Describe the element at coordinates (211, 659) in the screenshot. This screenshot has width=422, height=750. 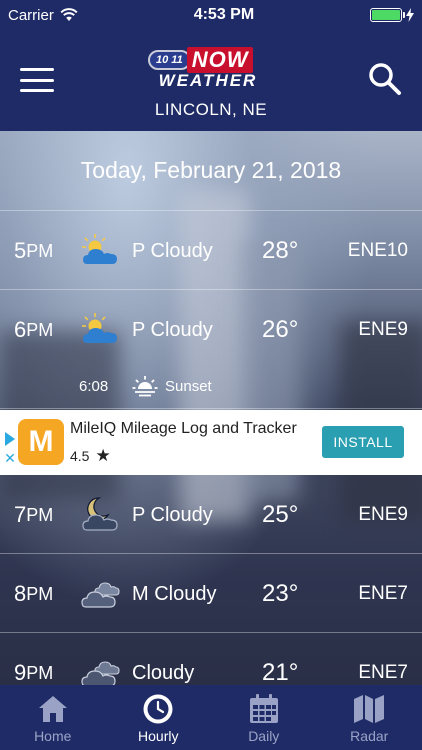
I see `hour-row: 9 PM Cloudy 21° ENE7` at that location.